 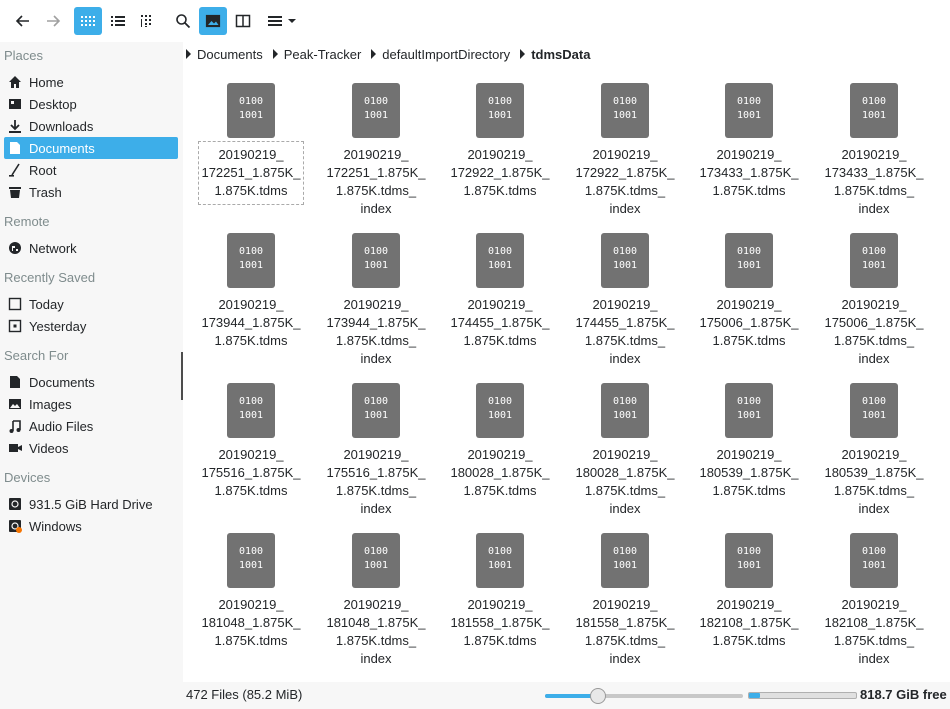 I want to click on sidebar-item-downloads: Downloads, so click(x=91, y=126).